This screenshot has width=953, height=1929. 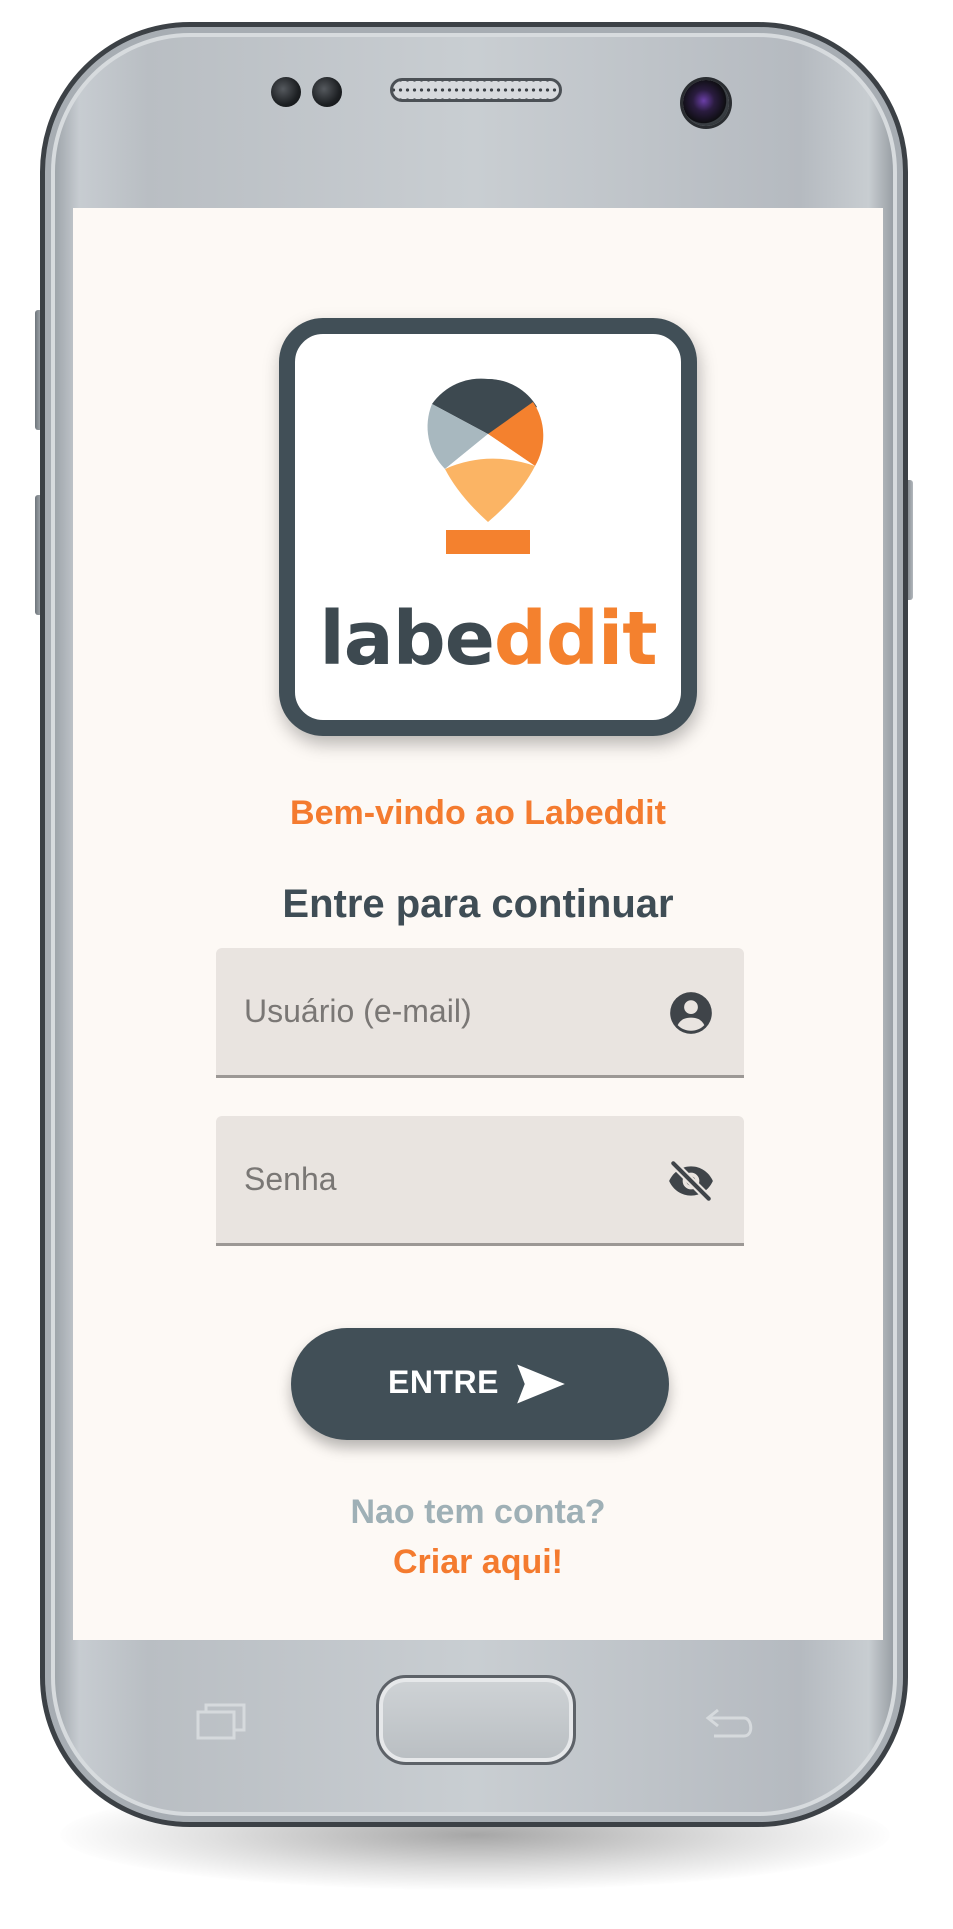 What do you see at coordinates (691, 1013) in the screenshot?
I see `account-circle-icon` at bounding box center [691, 1013].